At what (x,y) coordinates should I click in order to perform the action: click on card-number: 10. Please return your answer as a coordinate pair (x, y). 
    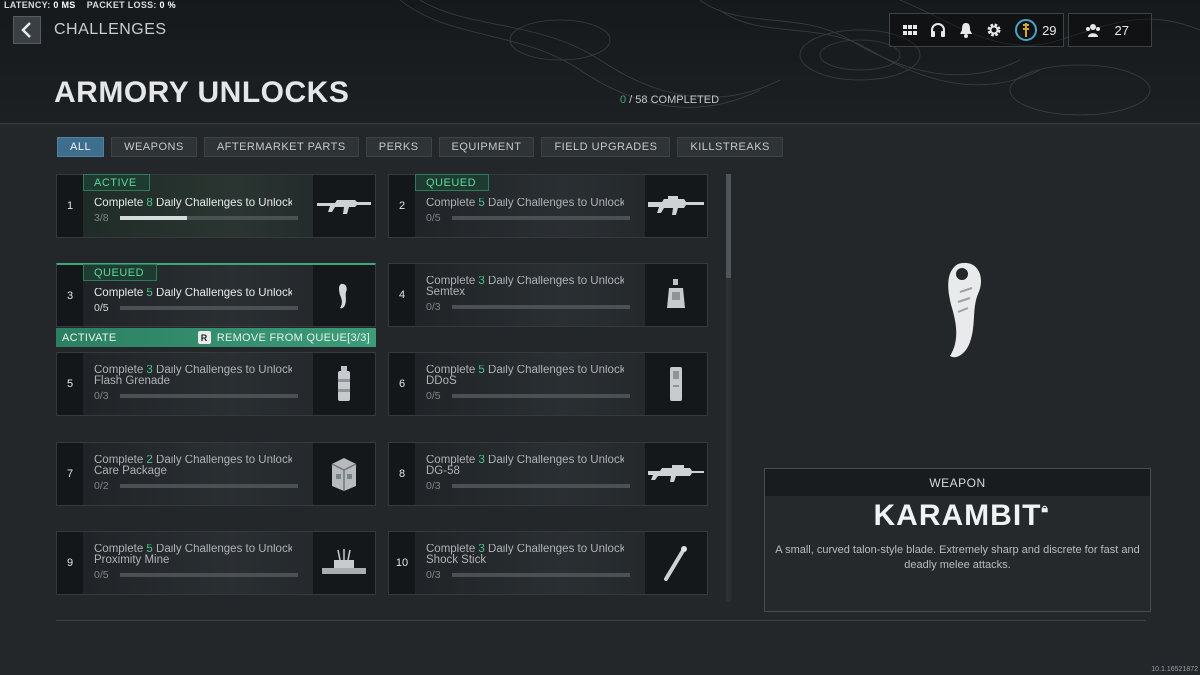
    Looking at the image, I should click on (402, 563).